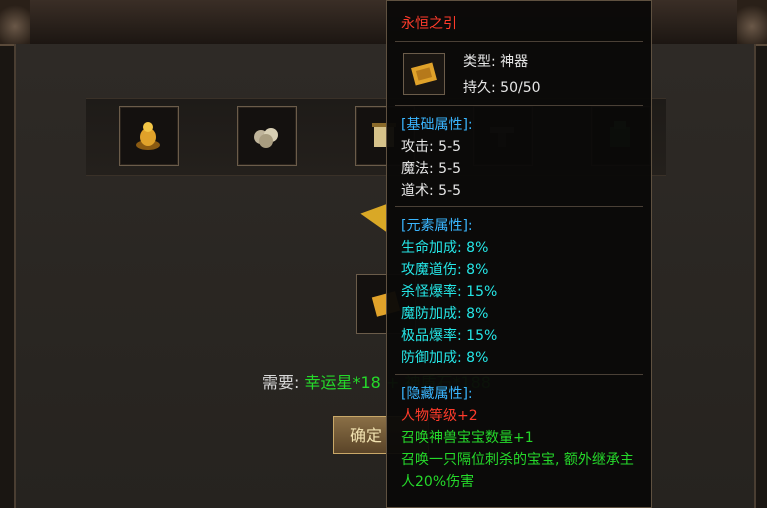 This screenshot has height=508, width=767. What do you see at coordinates (445, 358) in the screenshot?
I see `stat-defense-bonus: 防御加成: 8%` at bounding box center [445, 358].